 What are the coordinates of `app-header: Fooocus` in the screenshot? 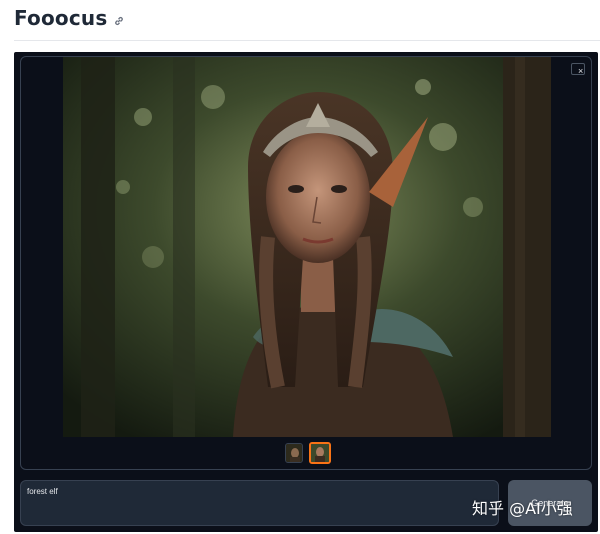 It's located at (69, 18).